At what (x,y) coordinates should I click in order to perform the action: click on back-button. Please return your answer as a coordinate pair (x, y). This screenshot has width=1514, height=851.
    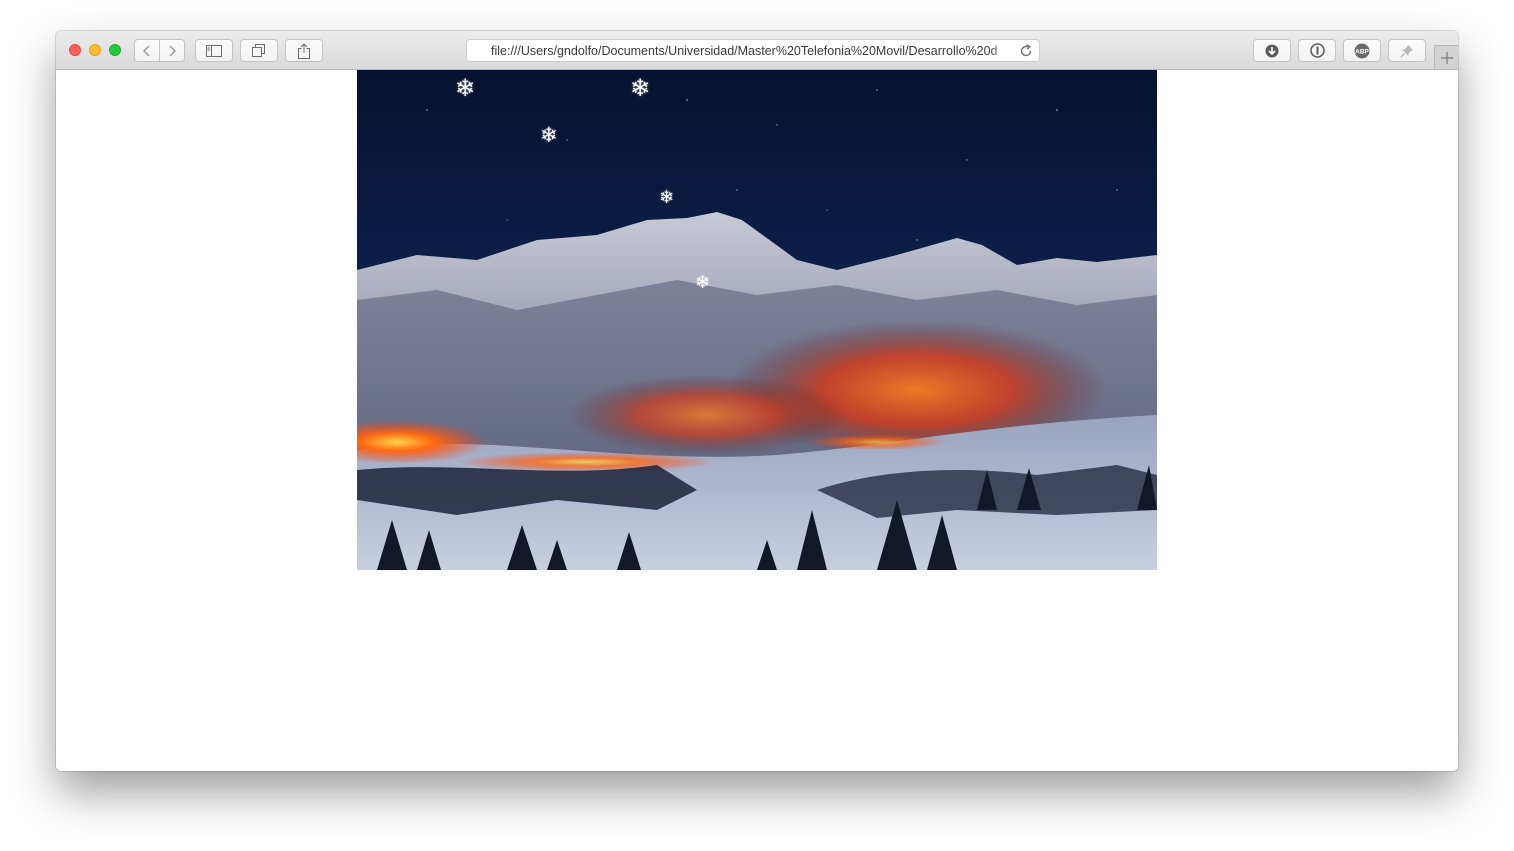
    Looking at the image, I should click on (147, 50).